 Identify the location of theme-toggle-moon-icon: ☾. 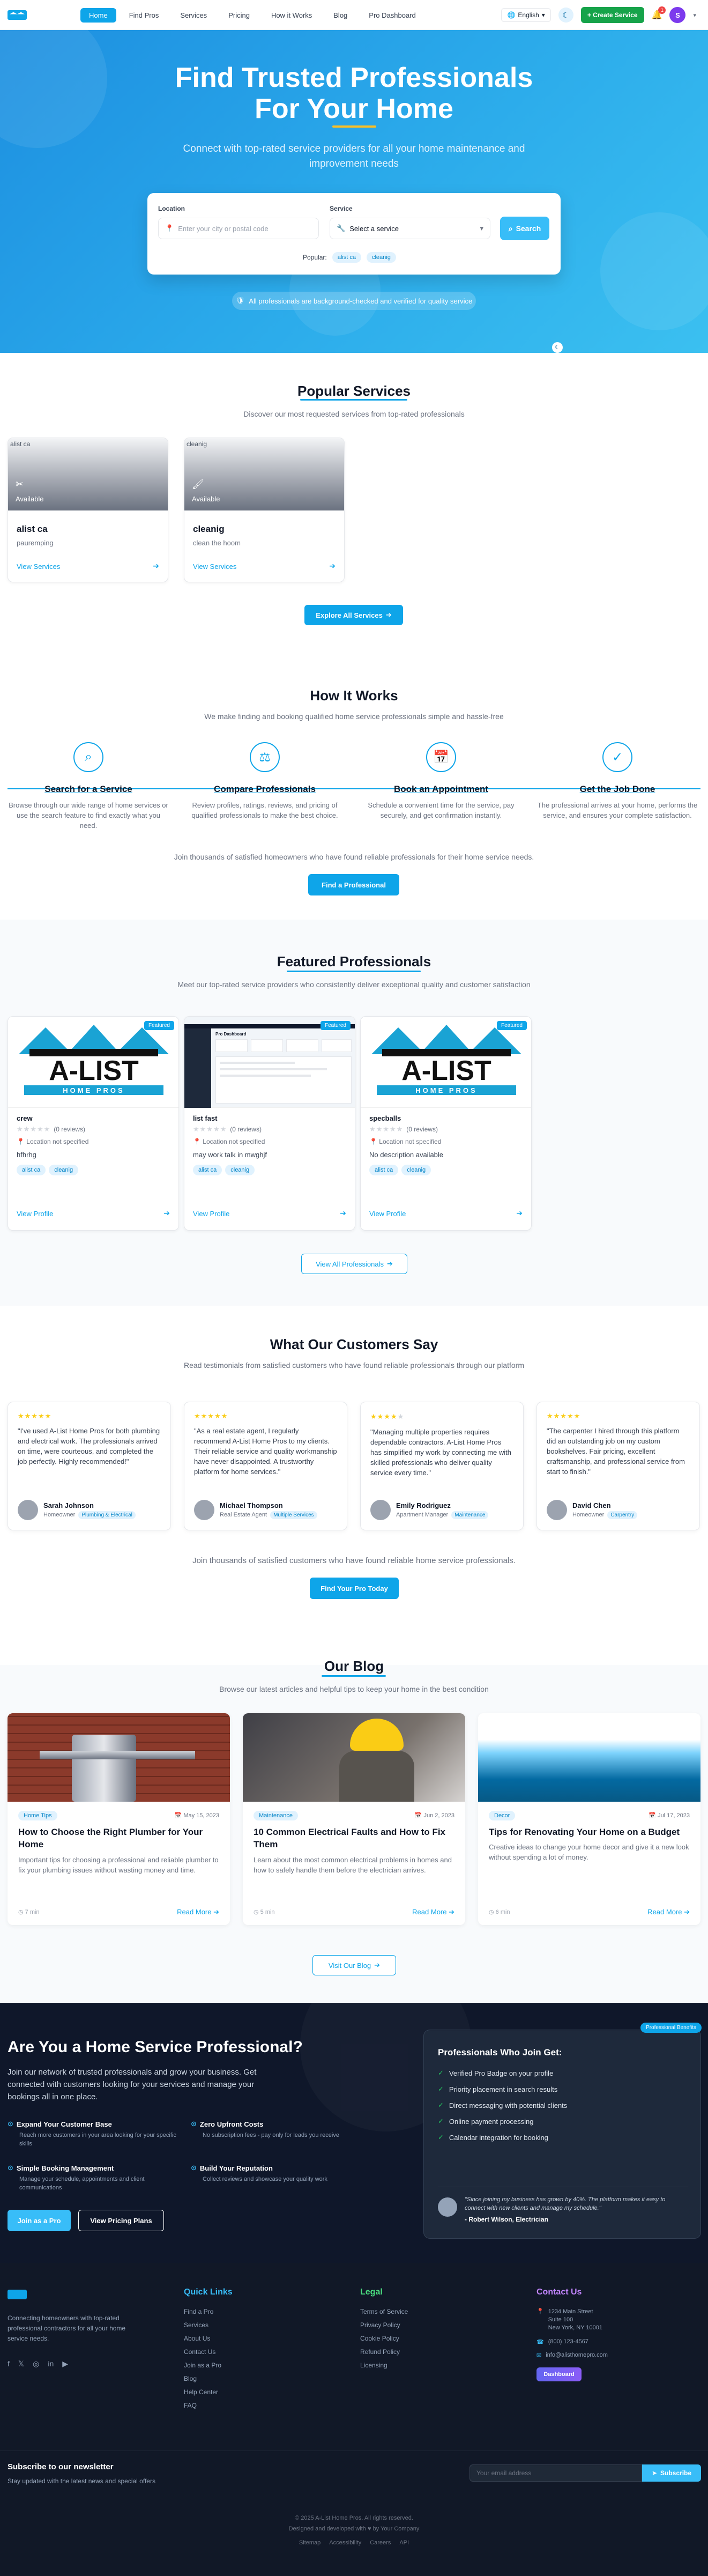
(566, 15).